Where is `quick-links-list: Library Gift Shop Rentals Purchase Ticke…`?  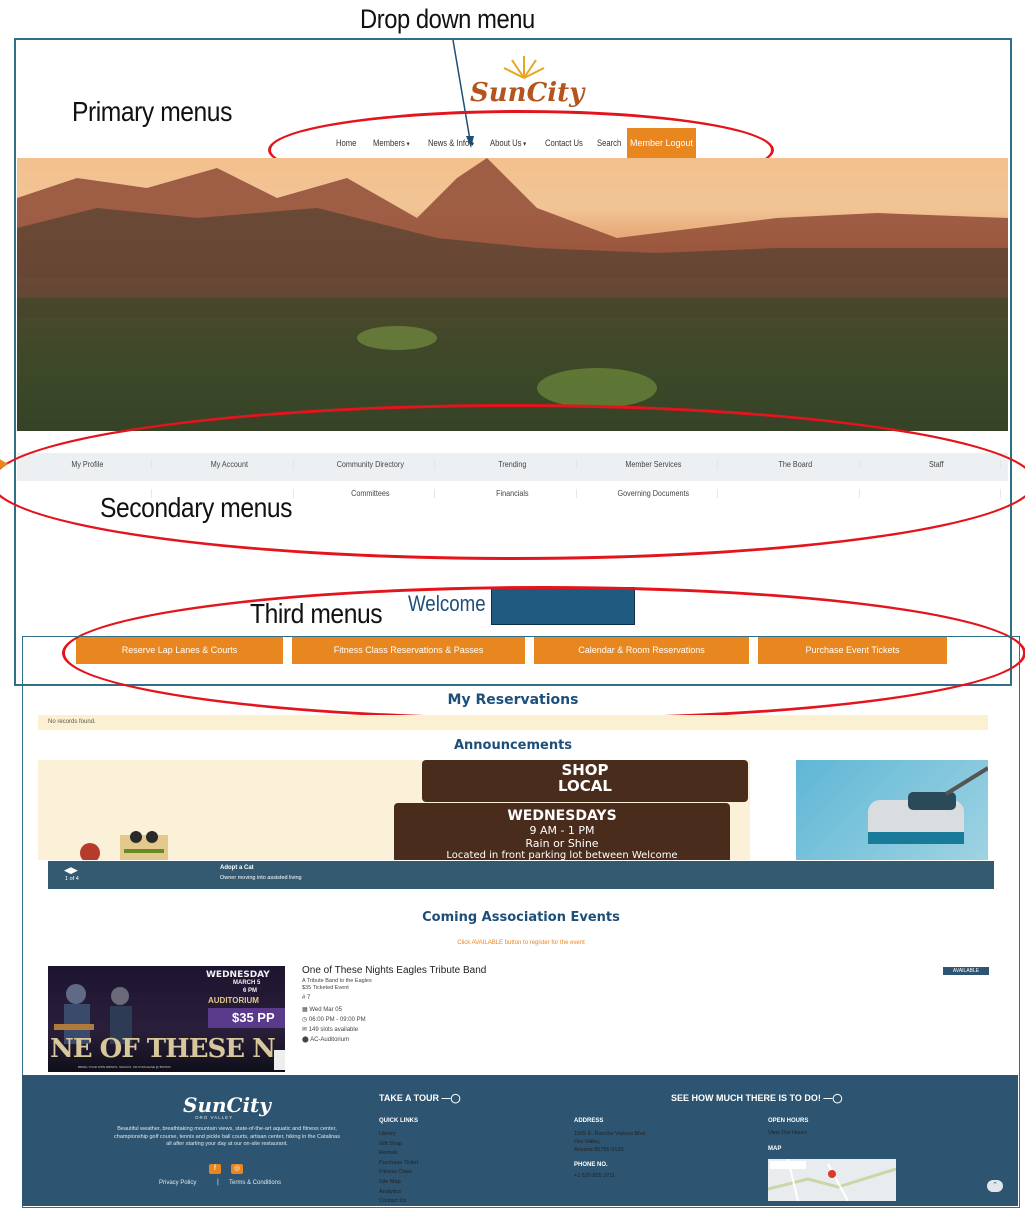 quick-links-list: Library Gift Shop Rentals Purchase Ticke… is located at coordinates (398, 1168).